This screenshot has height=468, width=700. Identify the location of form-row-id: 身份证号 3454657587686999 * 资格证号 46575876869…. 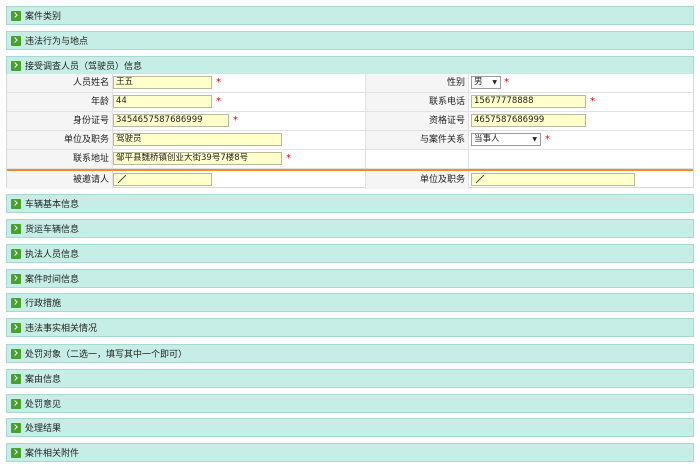
(350, 121).